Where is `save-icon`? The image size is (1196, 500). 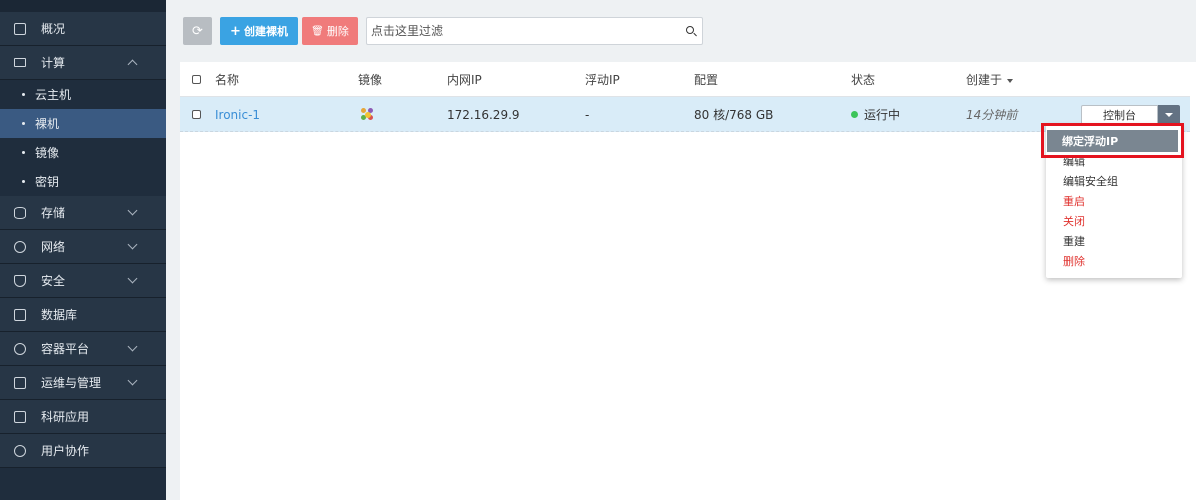 save-icon is located at coordinates (20, 416).